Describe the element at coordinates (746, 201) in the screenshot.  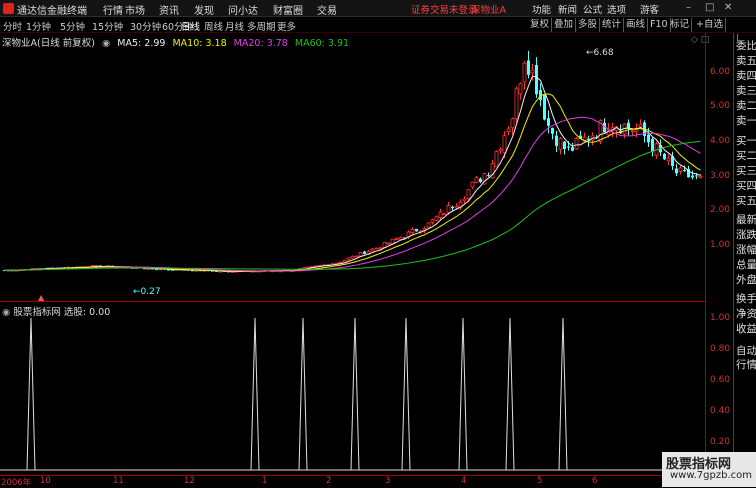
I see `panel-item: 买五` at that location.